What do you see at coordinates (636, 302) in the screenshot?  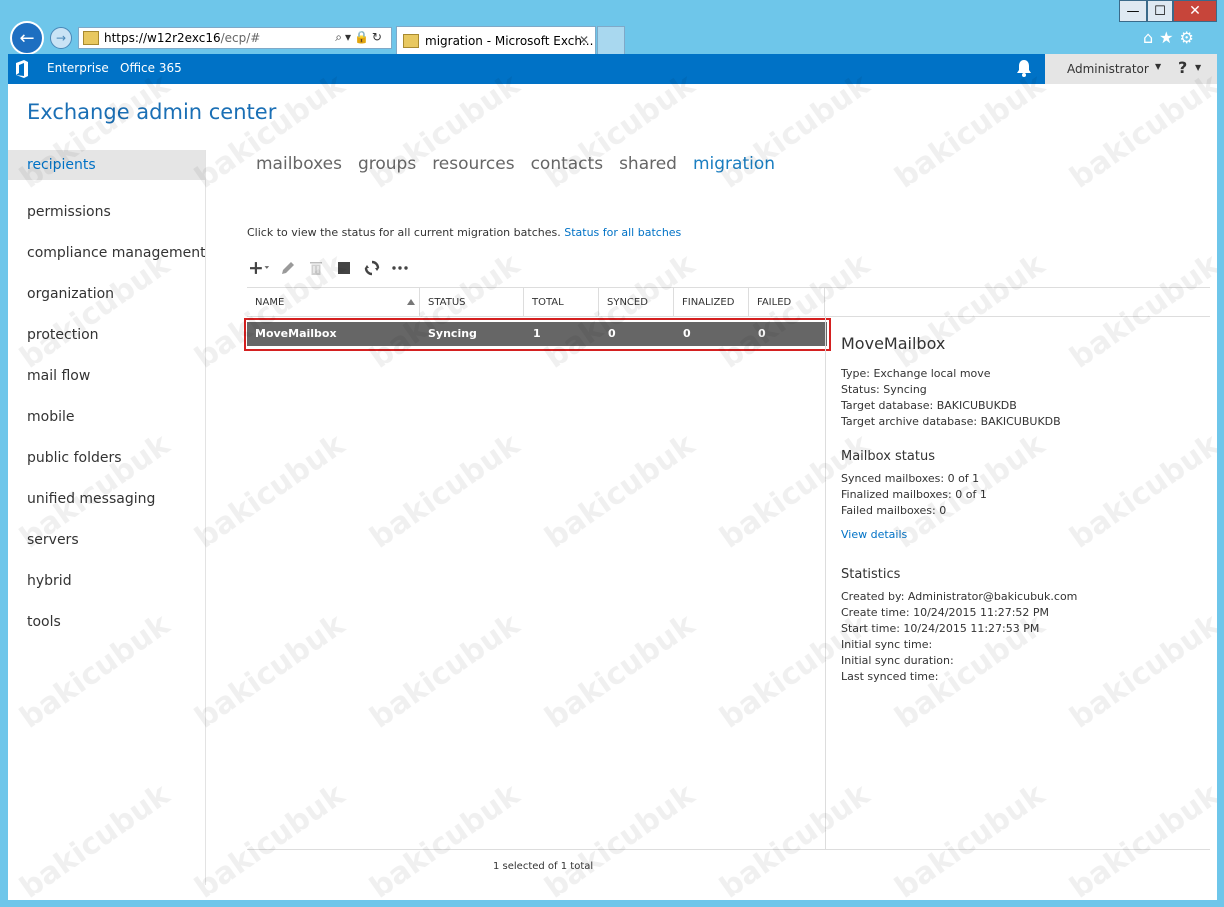 I see `column-header-synced: SYNCED` at bounding box center [636, 302].